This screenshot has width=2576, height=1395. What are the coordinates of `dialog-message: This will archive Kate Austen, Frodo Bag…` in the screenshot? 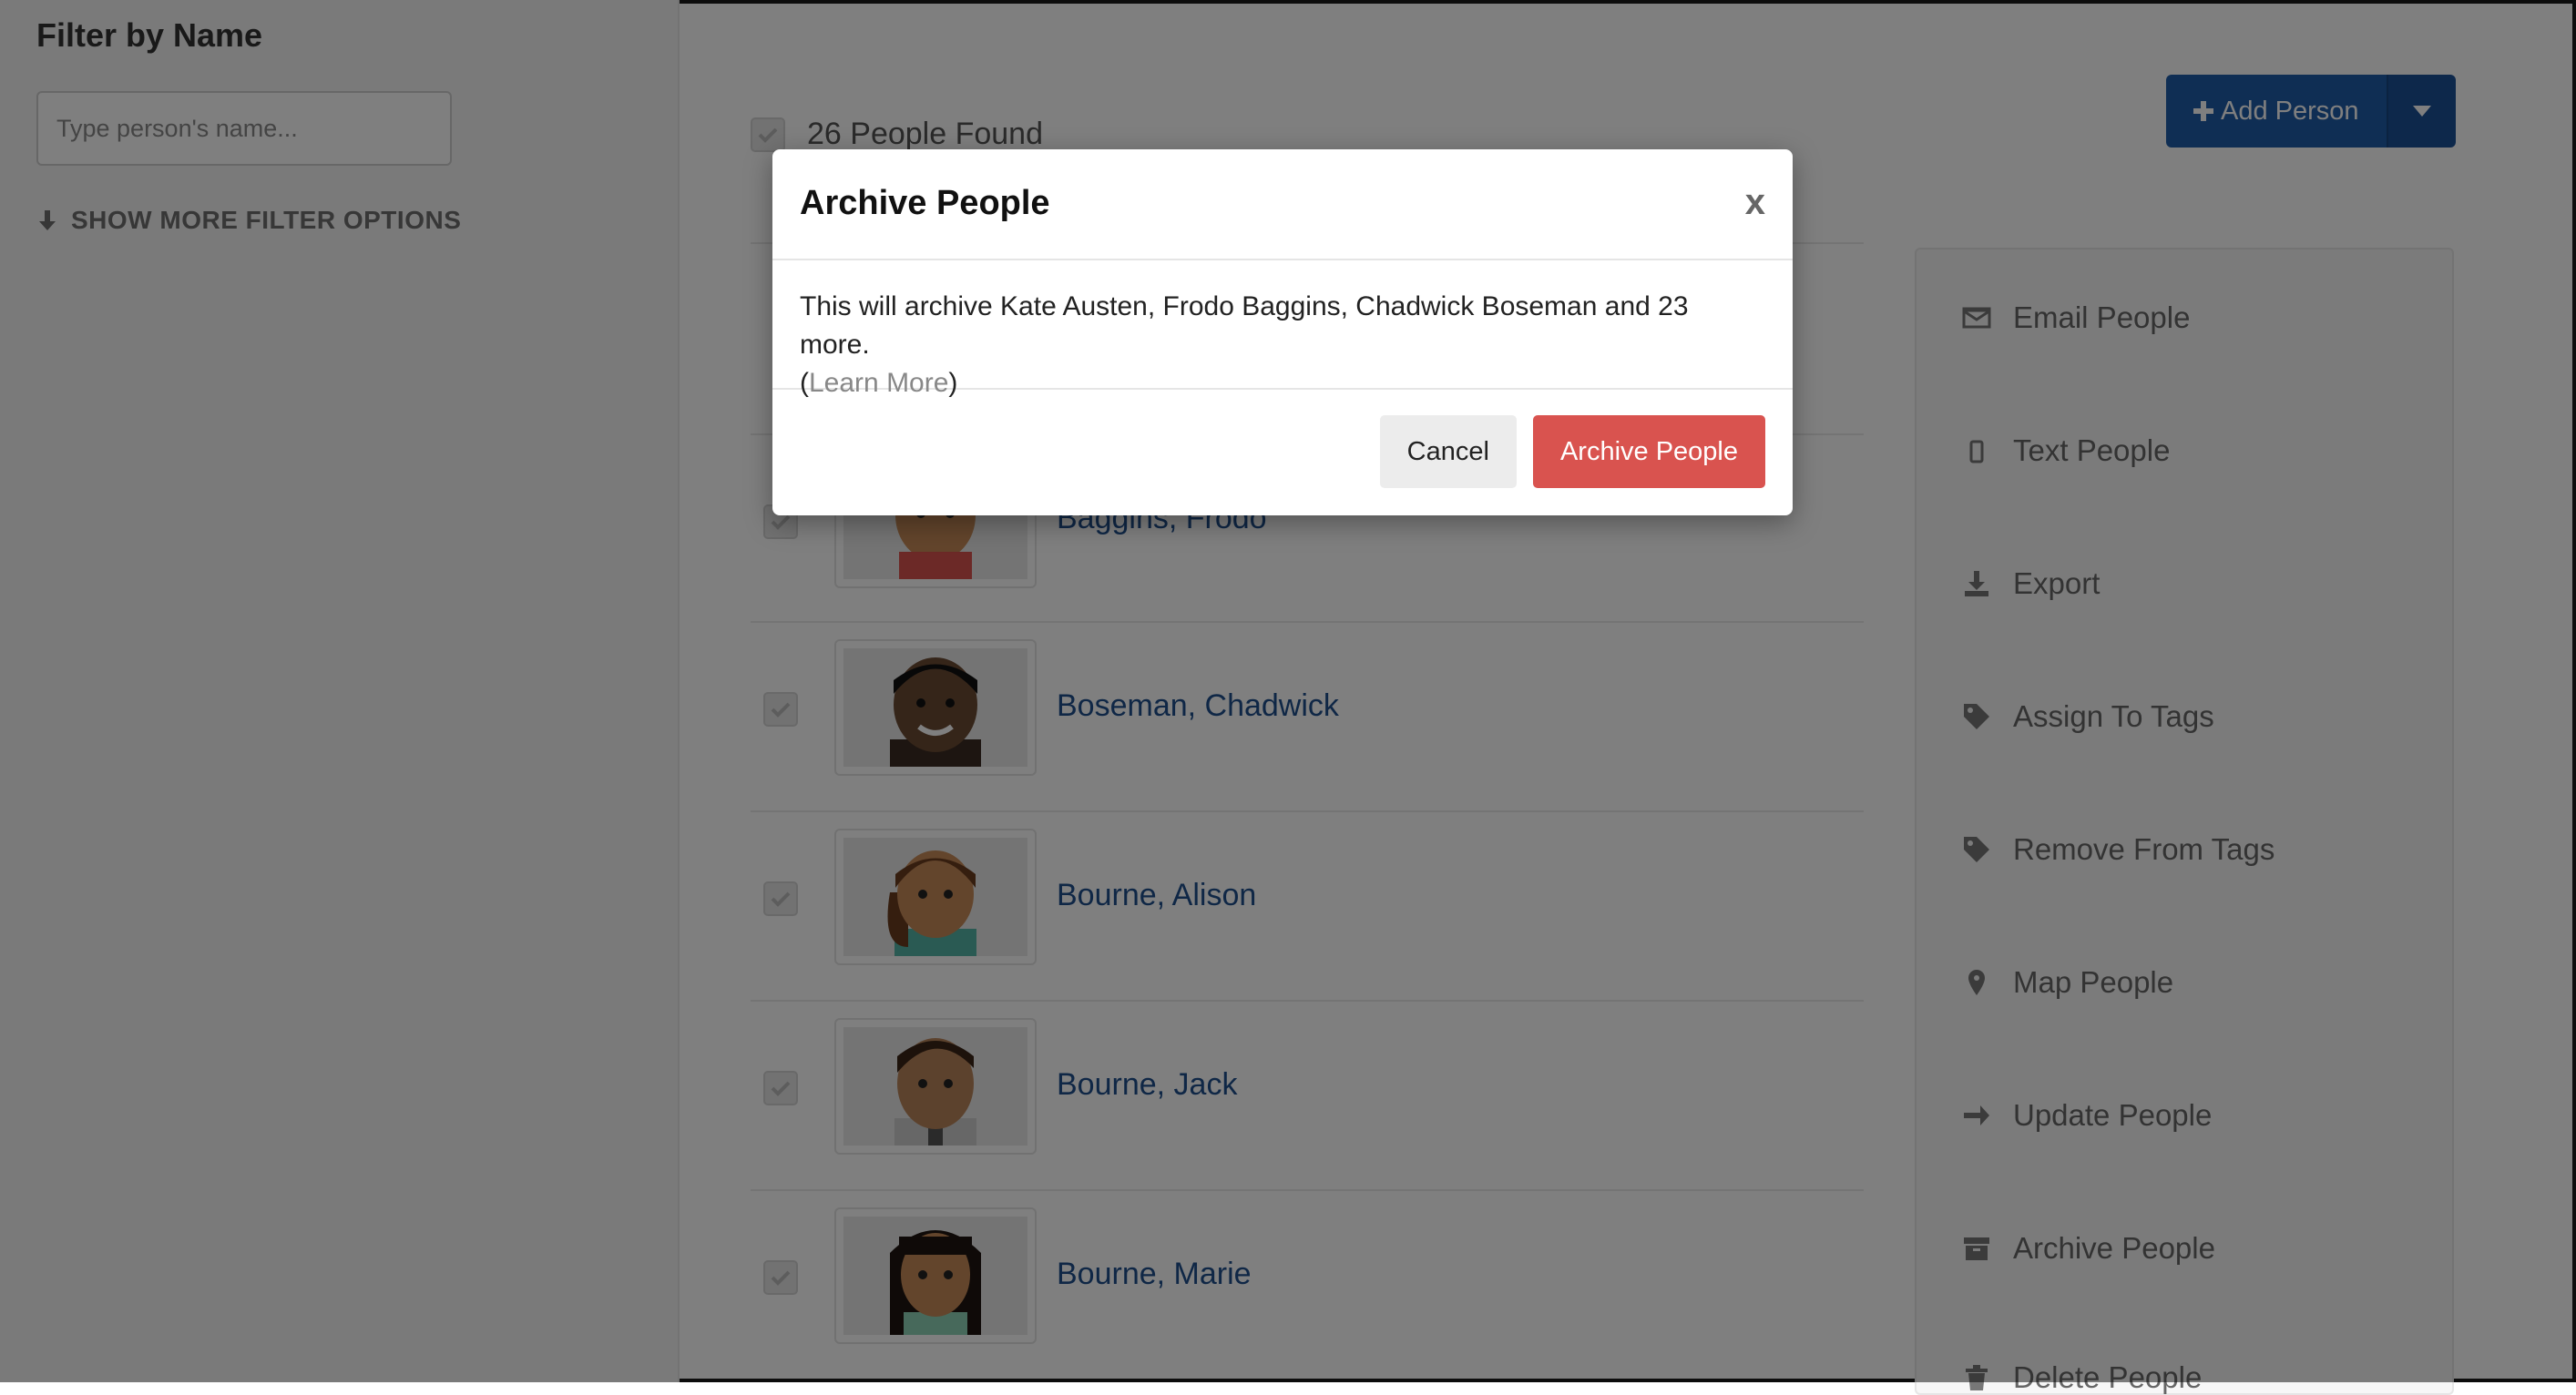 It's located at (1244, 325).